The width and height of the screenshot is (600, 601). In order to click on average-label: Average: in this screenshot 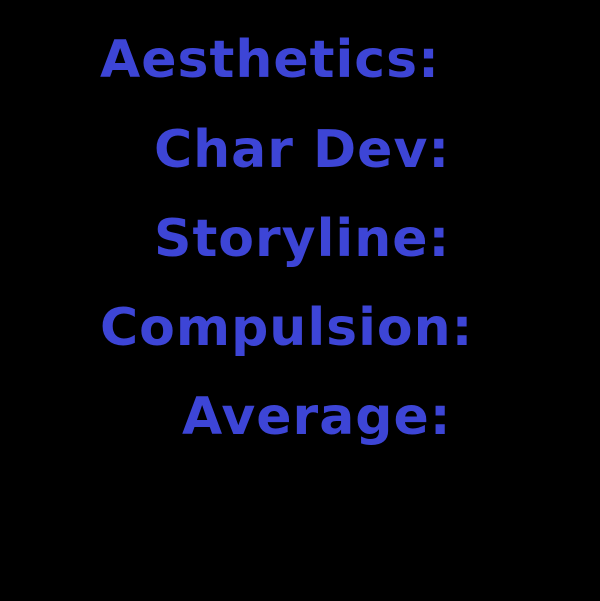, I will do `click(317, 417)`.